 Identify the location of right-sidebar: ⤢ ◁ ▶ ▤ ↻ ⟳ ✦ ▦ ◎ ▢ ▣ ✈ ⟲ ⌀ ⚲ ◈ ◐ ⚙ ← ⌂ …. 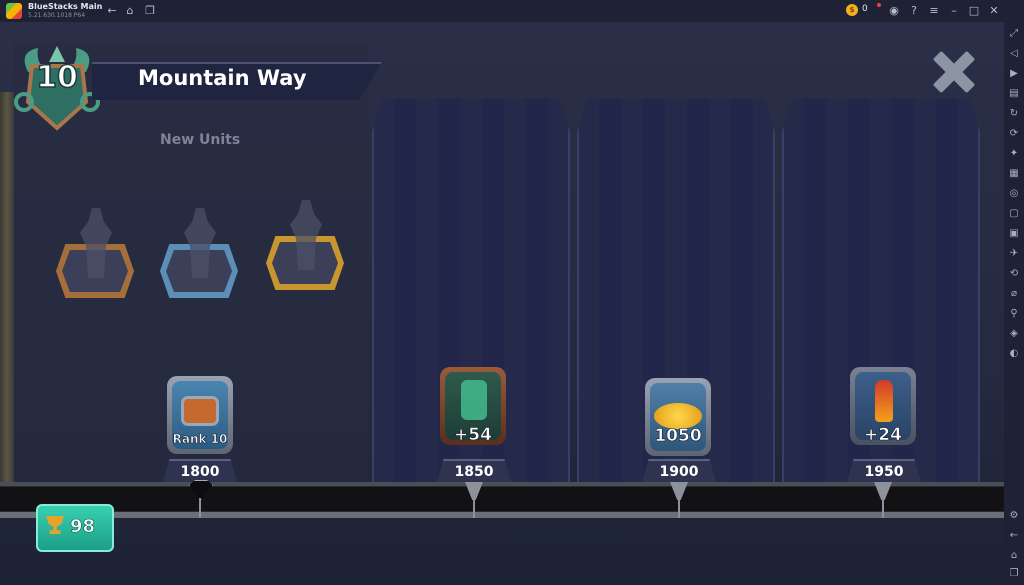
(1014, 303).